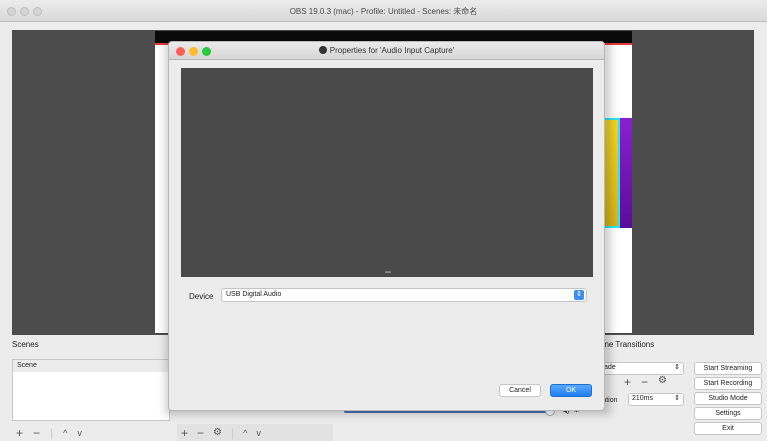 This screenshot has height=441, width=767. What do you see at coordinates (520, 390) in the screenshot?
I see `cancel-button: Cancel` at bounding box center [520, 390].